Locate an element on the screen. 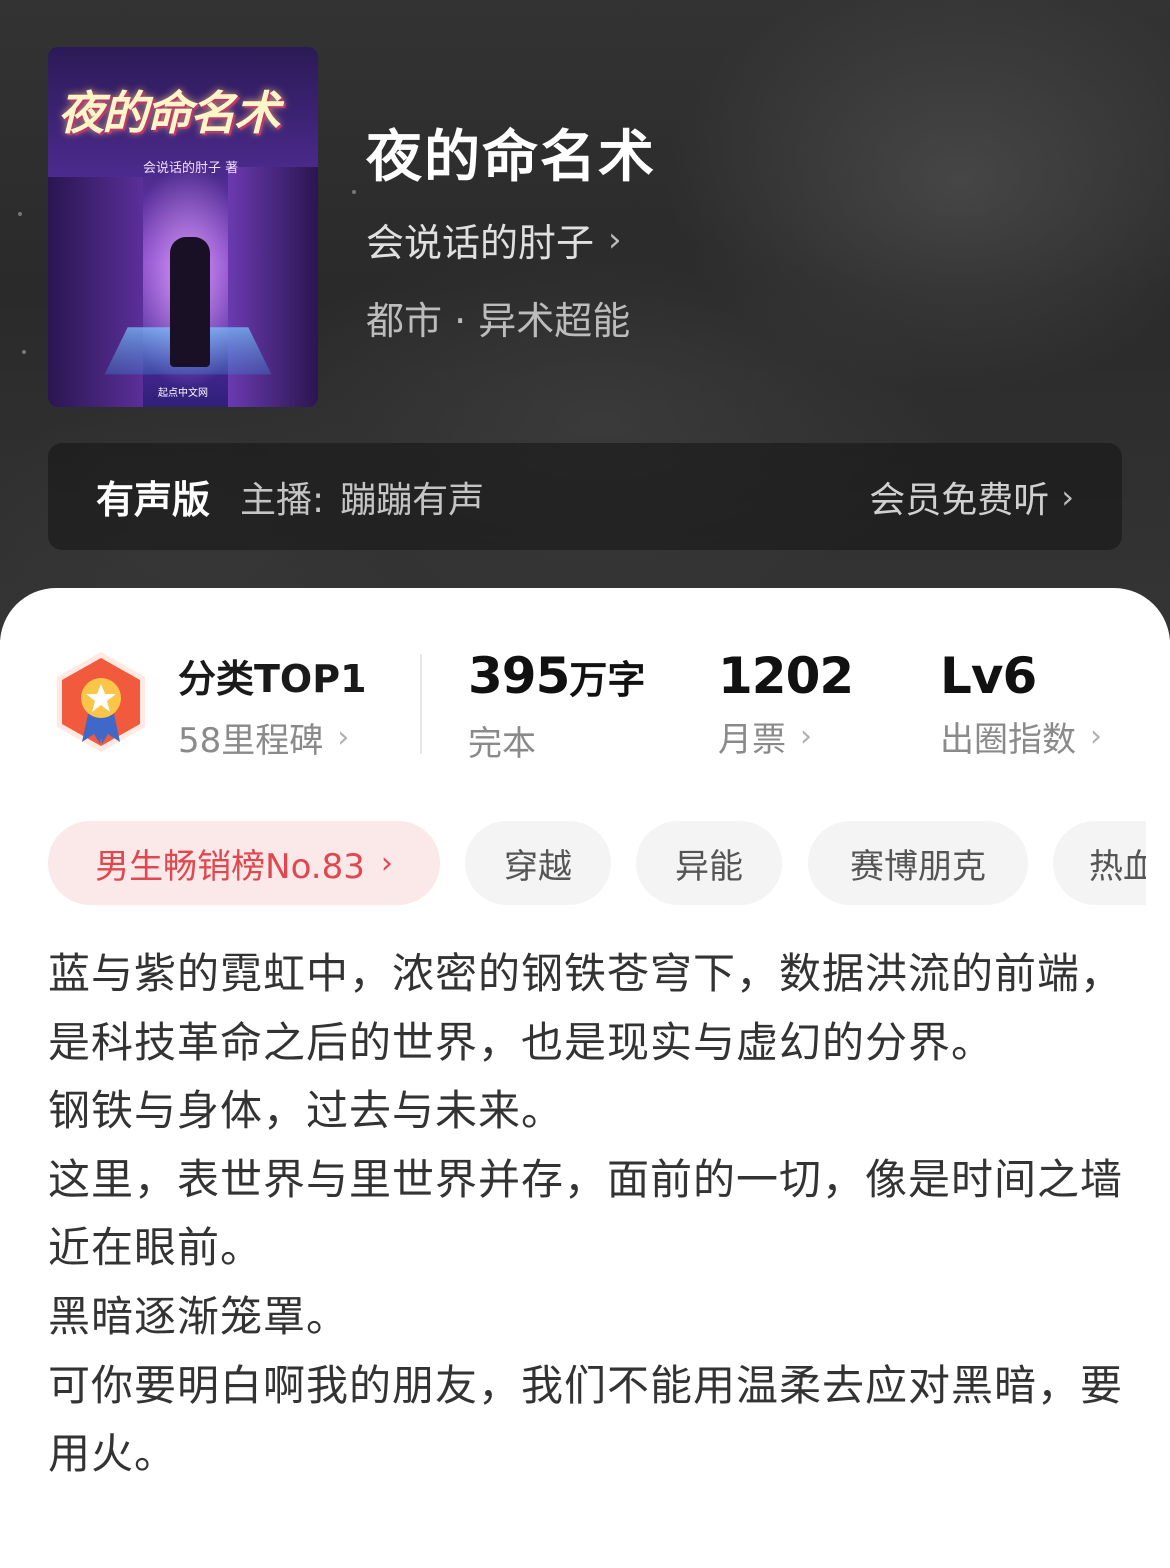 The image size is (1170, 1568). synopsis-paragraph: 钢铁与身体，过去与未来。 is located at coordinates (306, 1111).